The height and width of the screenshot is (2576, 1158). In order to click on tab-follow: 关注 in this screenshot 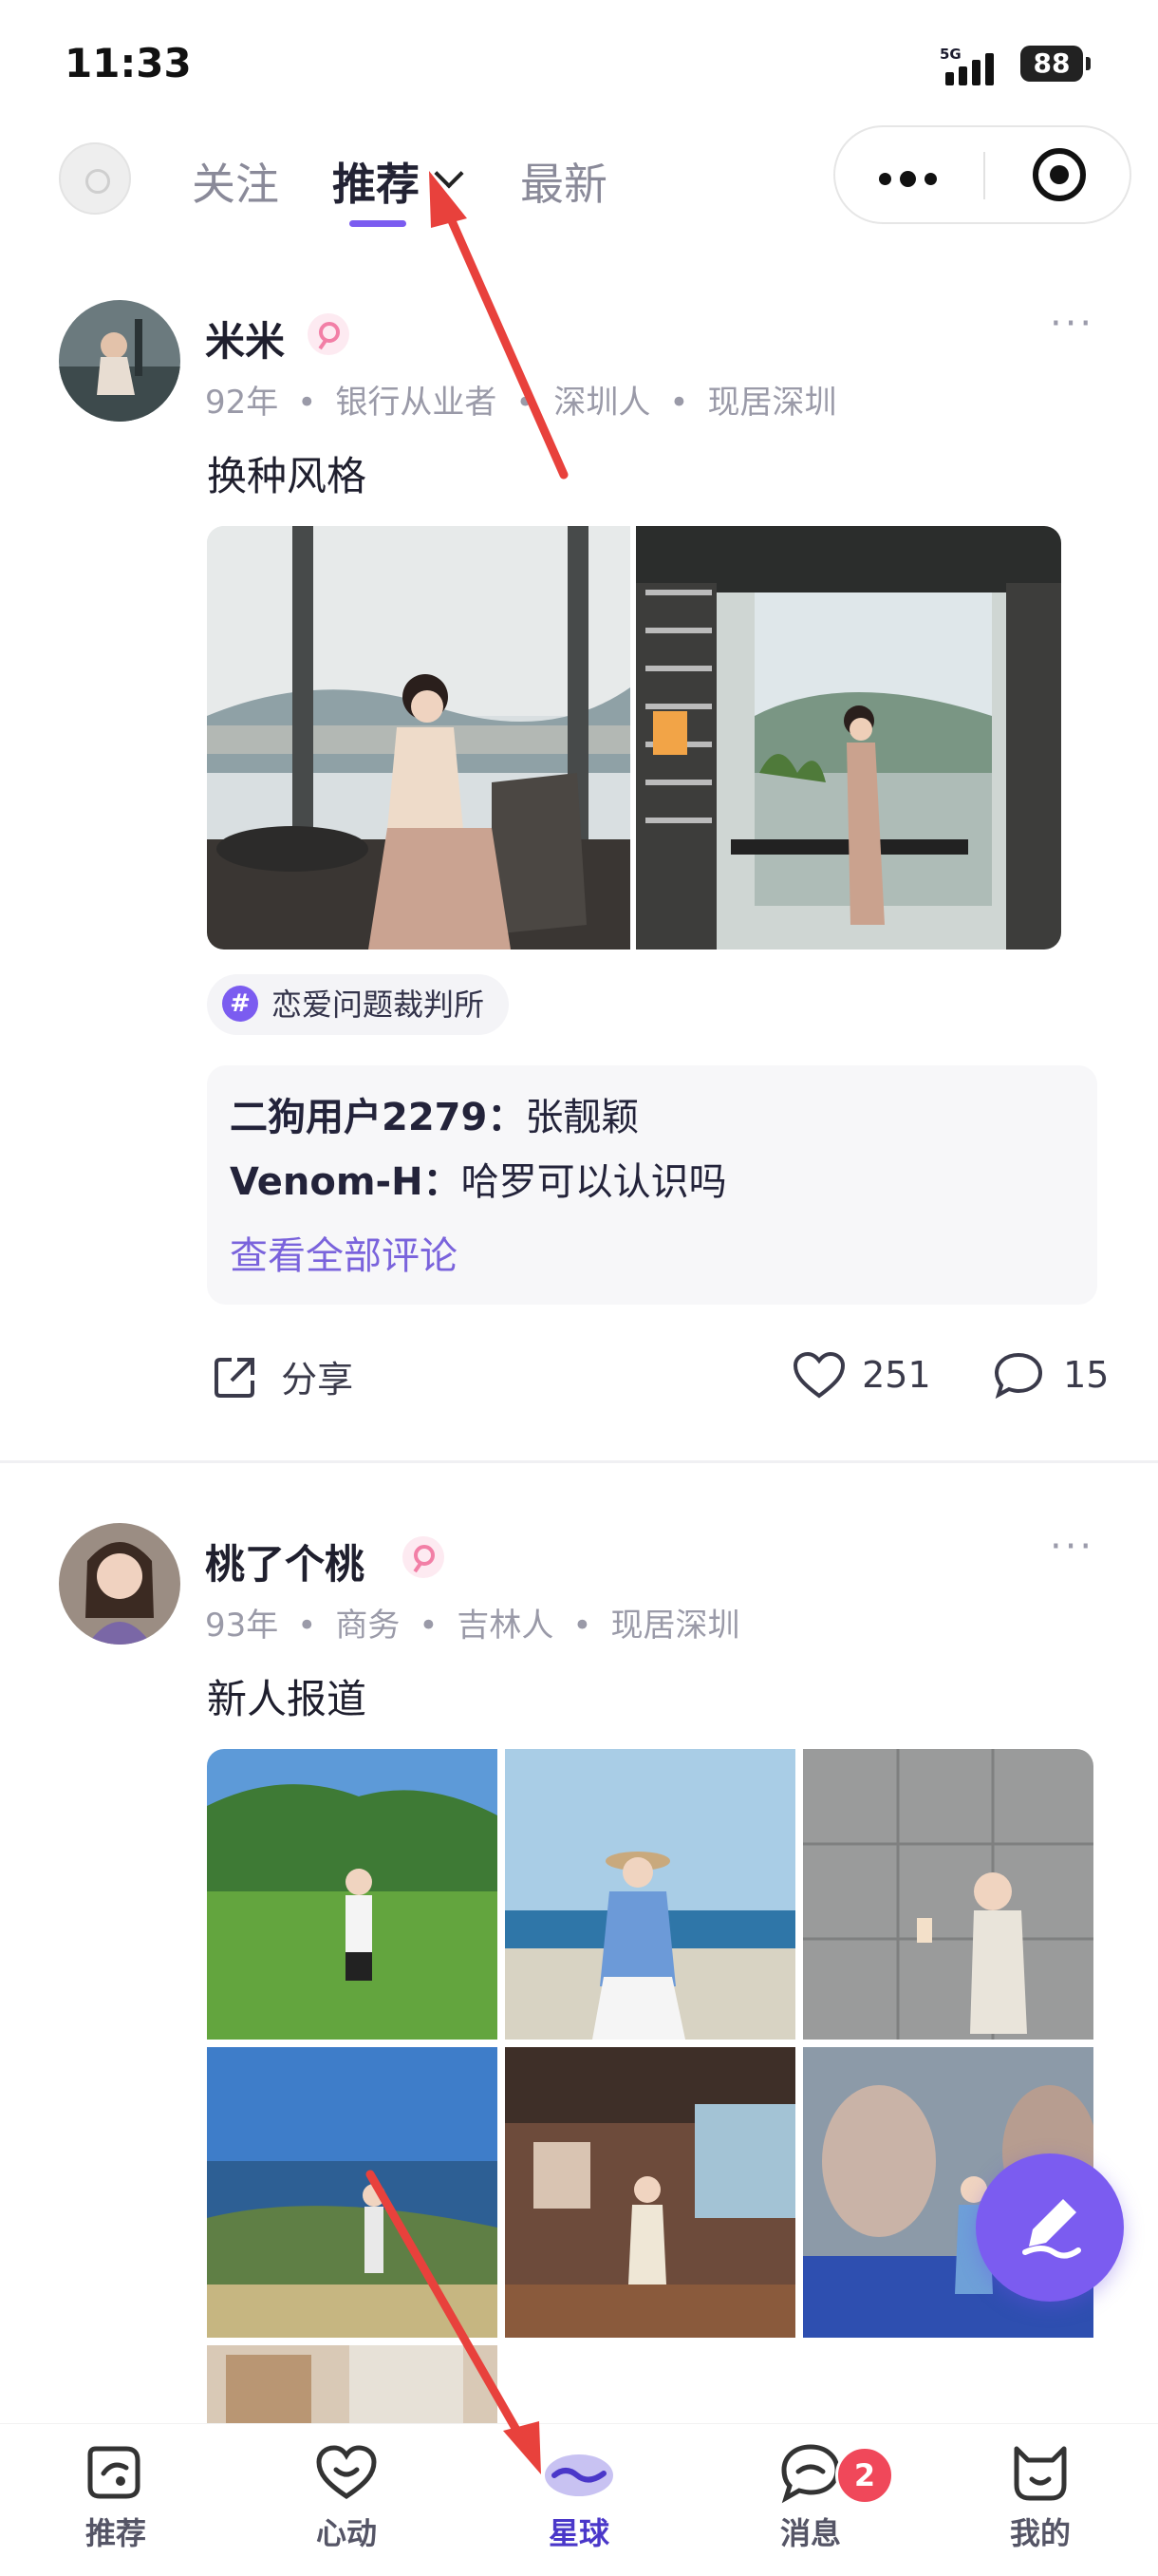, I will do `click(235, 181)`.